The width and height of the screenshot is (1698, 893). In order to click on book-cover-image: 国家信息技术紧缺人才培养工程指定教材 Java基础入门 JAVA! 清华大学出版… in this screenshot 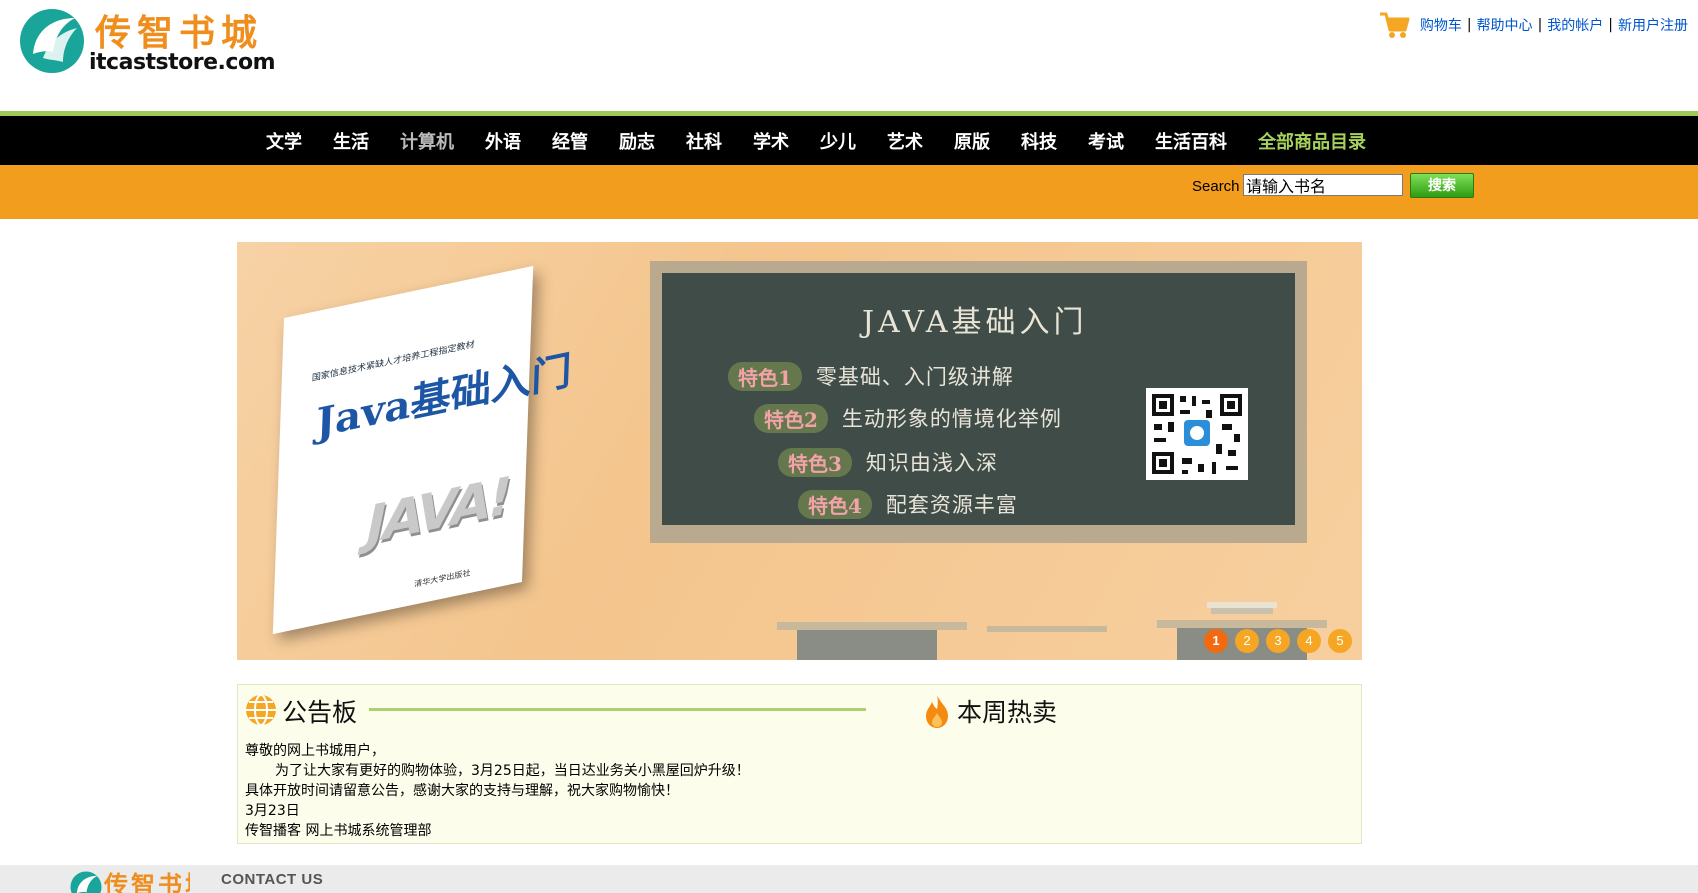, I will do `click(422, 450)`.